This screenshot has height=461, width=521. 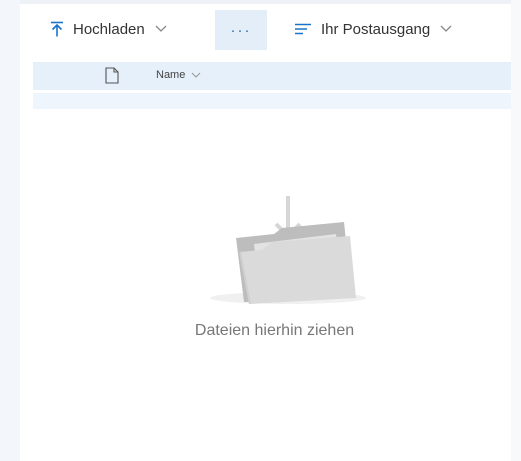 What do you see at coordinates (274, 330) in the screenshot?
I see `empty-state-message: Dateien hierhin ziehen` at bounding box center [274, 330].